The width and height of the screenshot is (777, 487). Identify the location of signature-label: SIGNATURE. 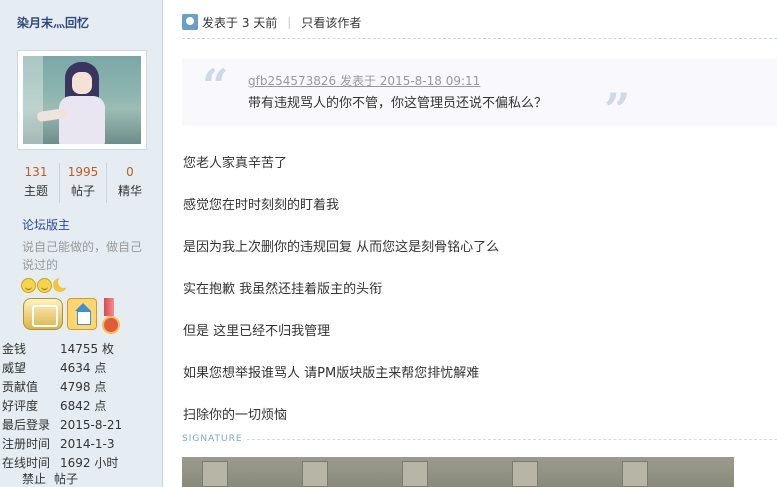
(212, 439).